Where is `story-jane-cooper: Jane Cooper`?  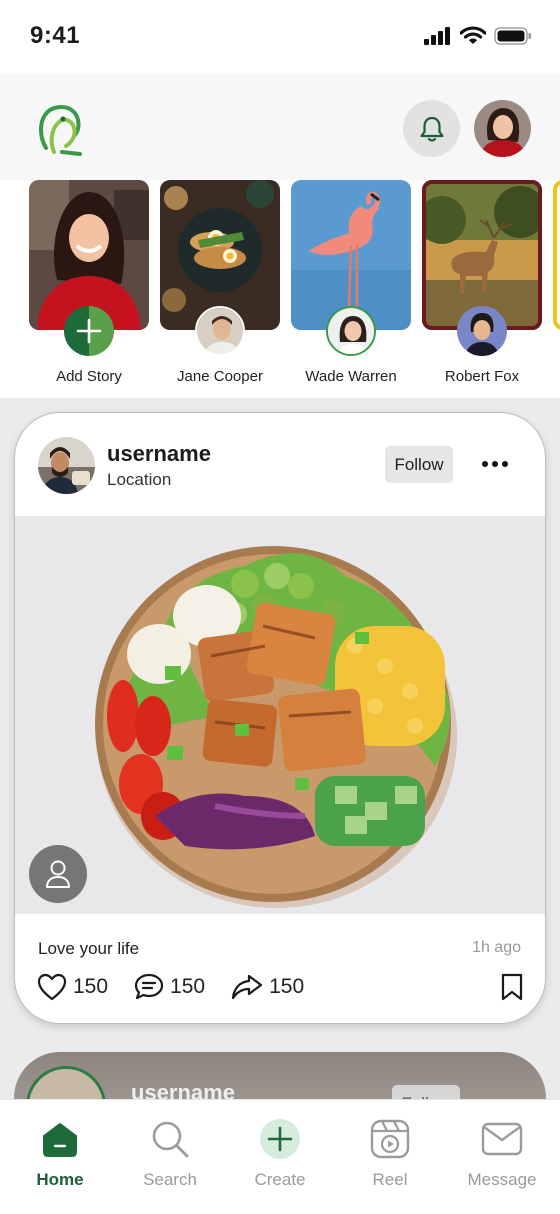
story-jane-cooper: Jane Cooper is located at coordinates (220, 285).